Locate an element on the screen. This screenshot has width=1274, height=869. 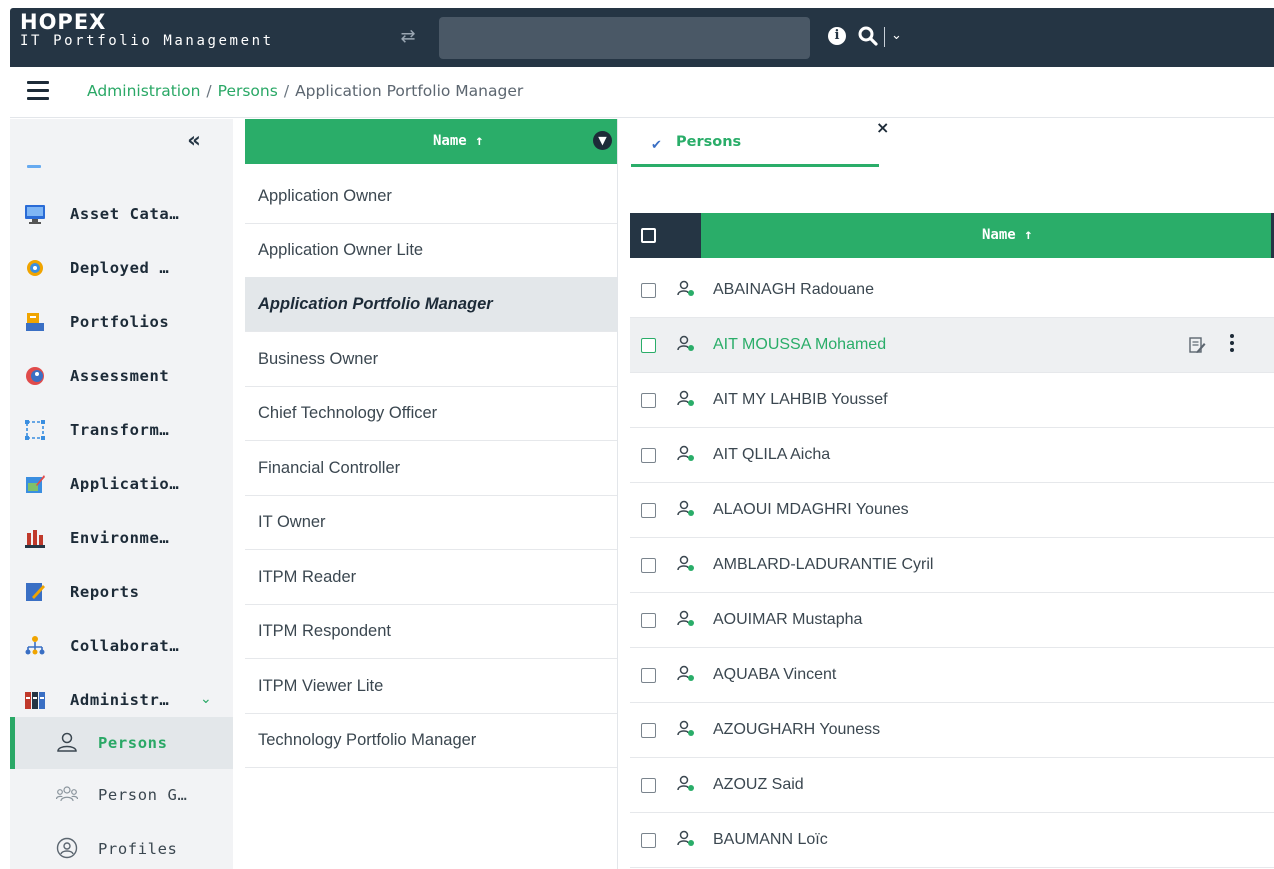
profile-list-header: Name ↑ ▼ is located at coordinates (431, 141).